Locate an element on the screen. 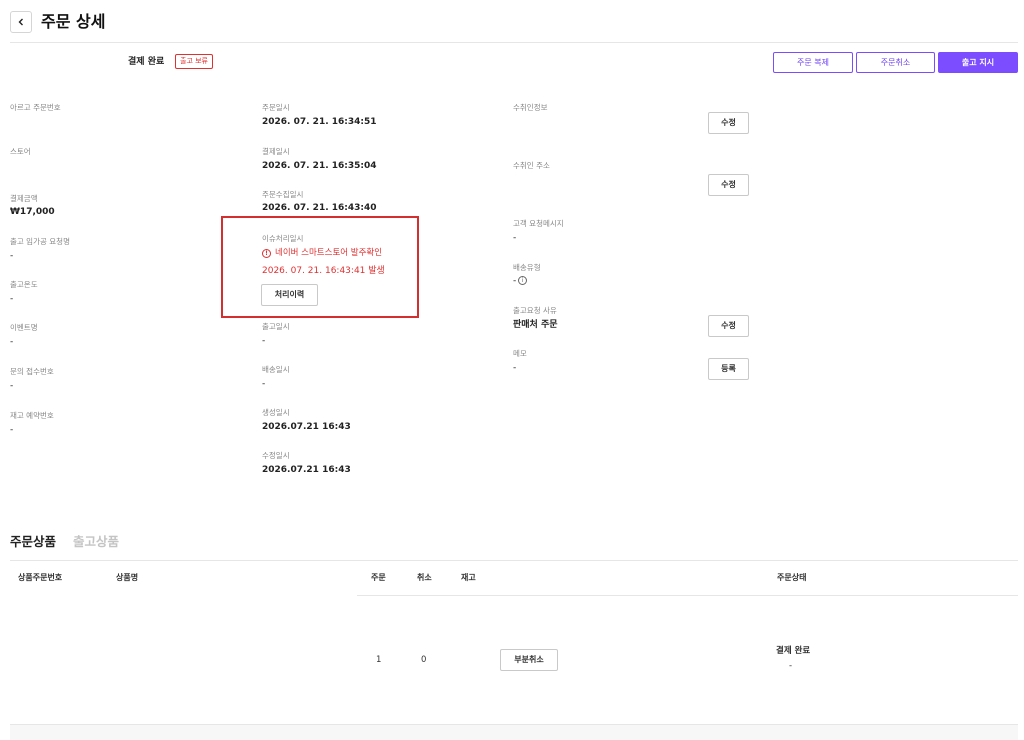  edit-receiver-address-button: 수정 is located at coordinates (728, 185).